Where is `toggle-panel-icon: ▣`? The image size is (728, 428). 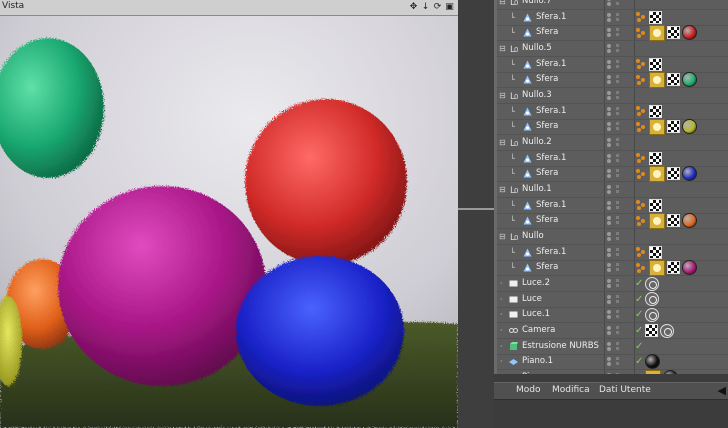
toggle-panel-icon: ▣ is located at coordinates (449, 7).